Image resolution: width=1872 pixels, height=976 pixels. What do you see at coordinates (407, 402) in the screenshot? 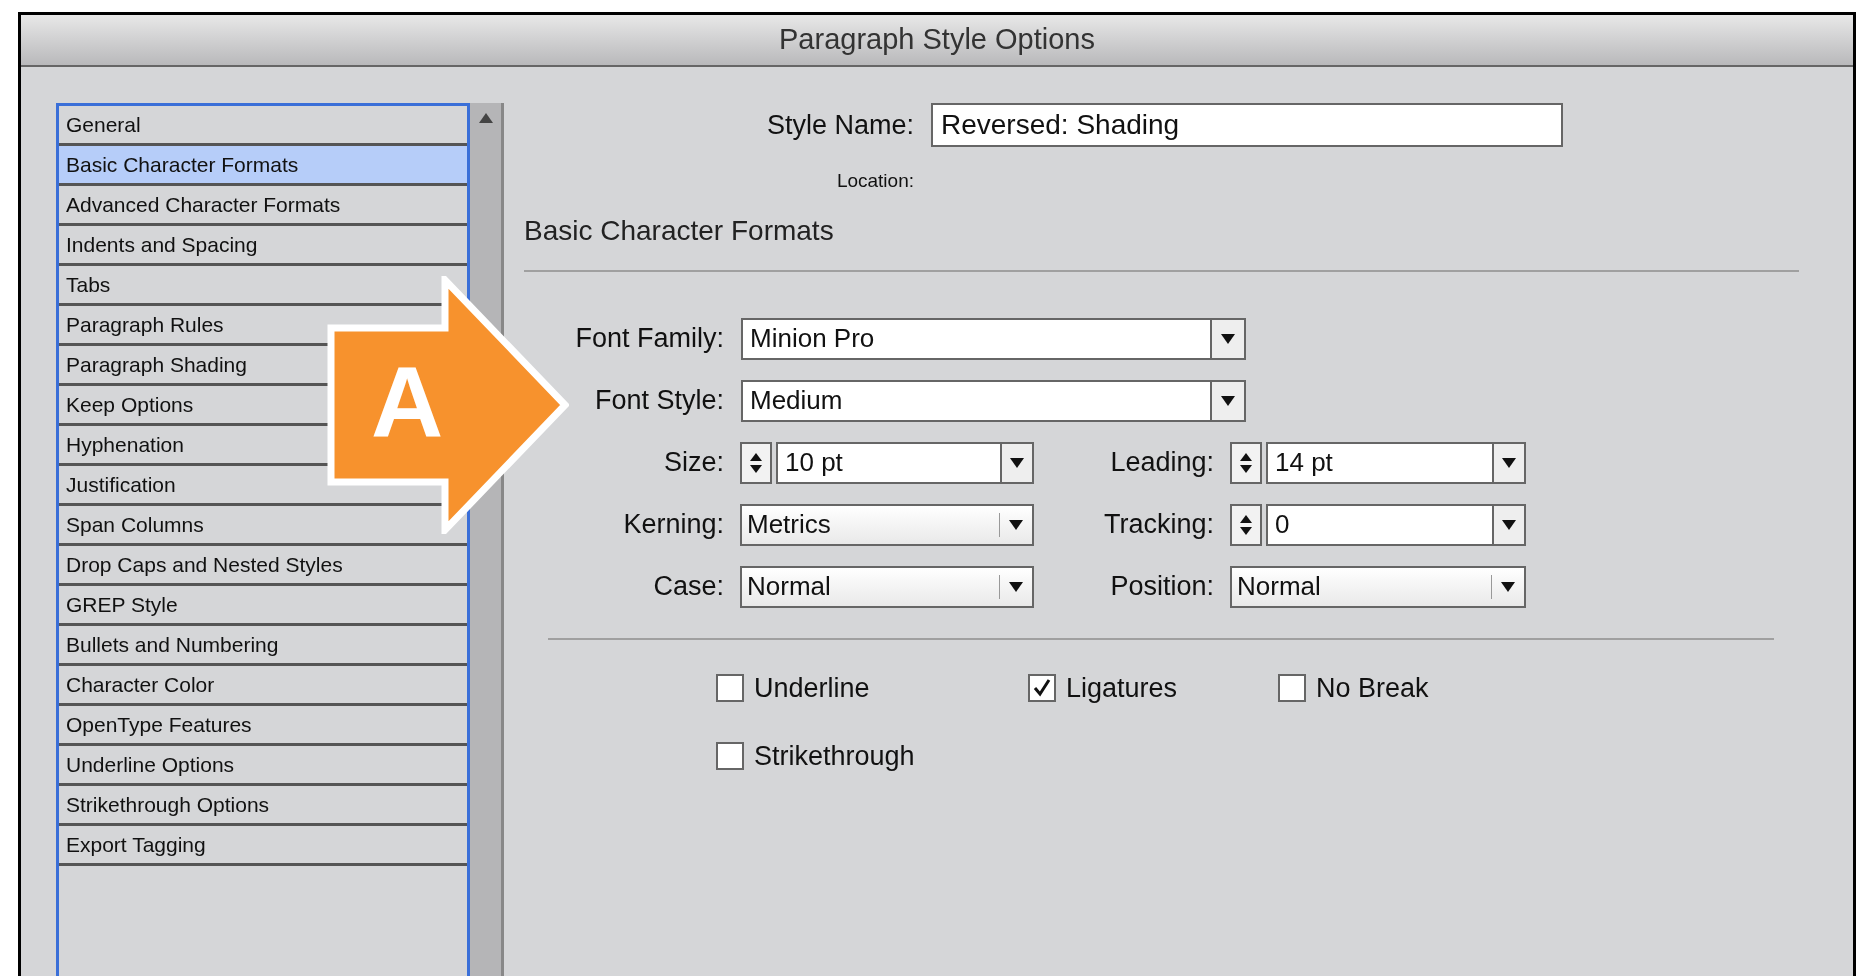
I see `callout-label: A` at bounding box center [407, 402].